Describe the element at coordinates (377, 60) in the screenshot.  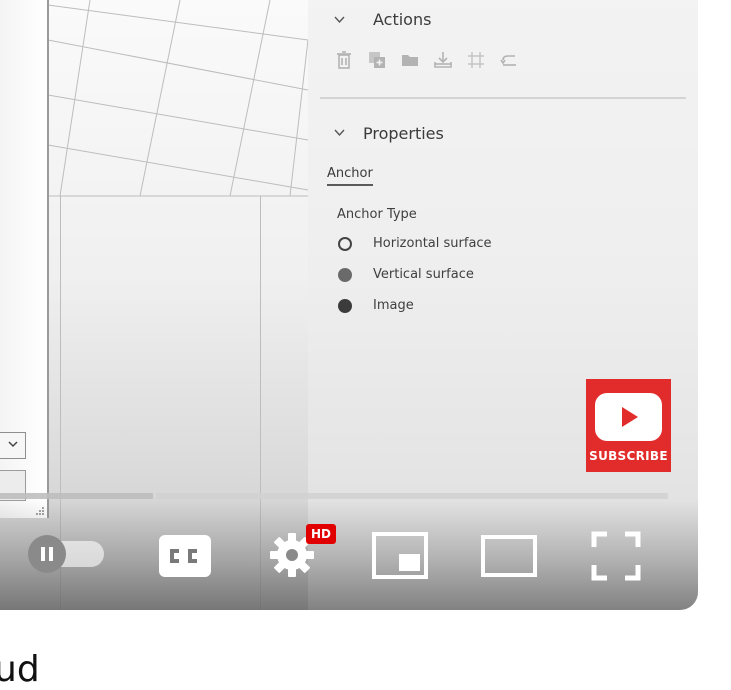
I see `duplicate-icon` at that location.